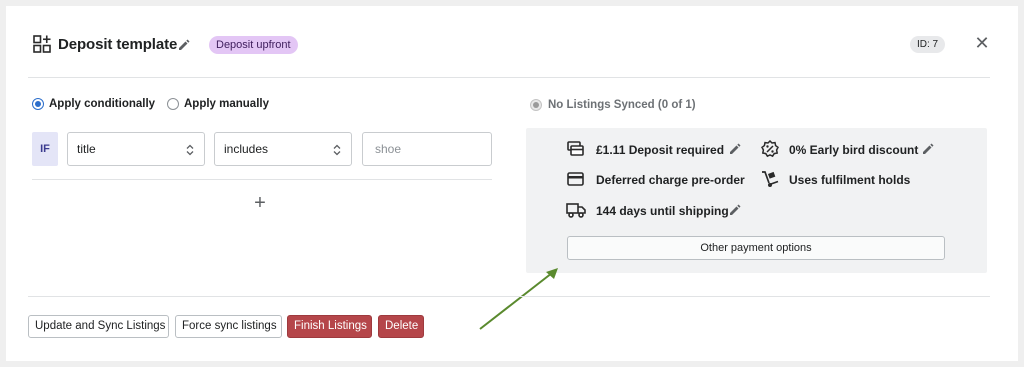  What do you see at coordinates (982, 43) in the screenshot?
I see `close-icon: ✕` at bounding box center [982, 43].